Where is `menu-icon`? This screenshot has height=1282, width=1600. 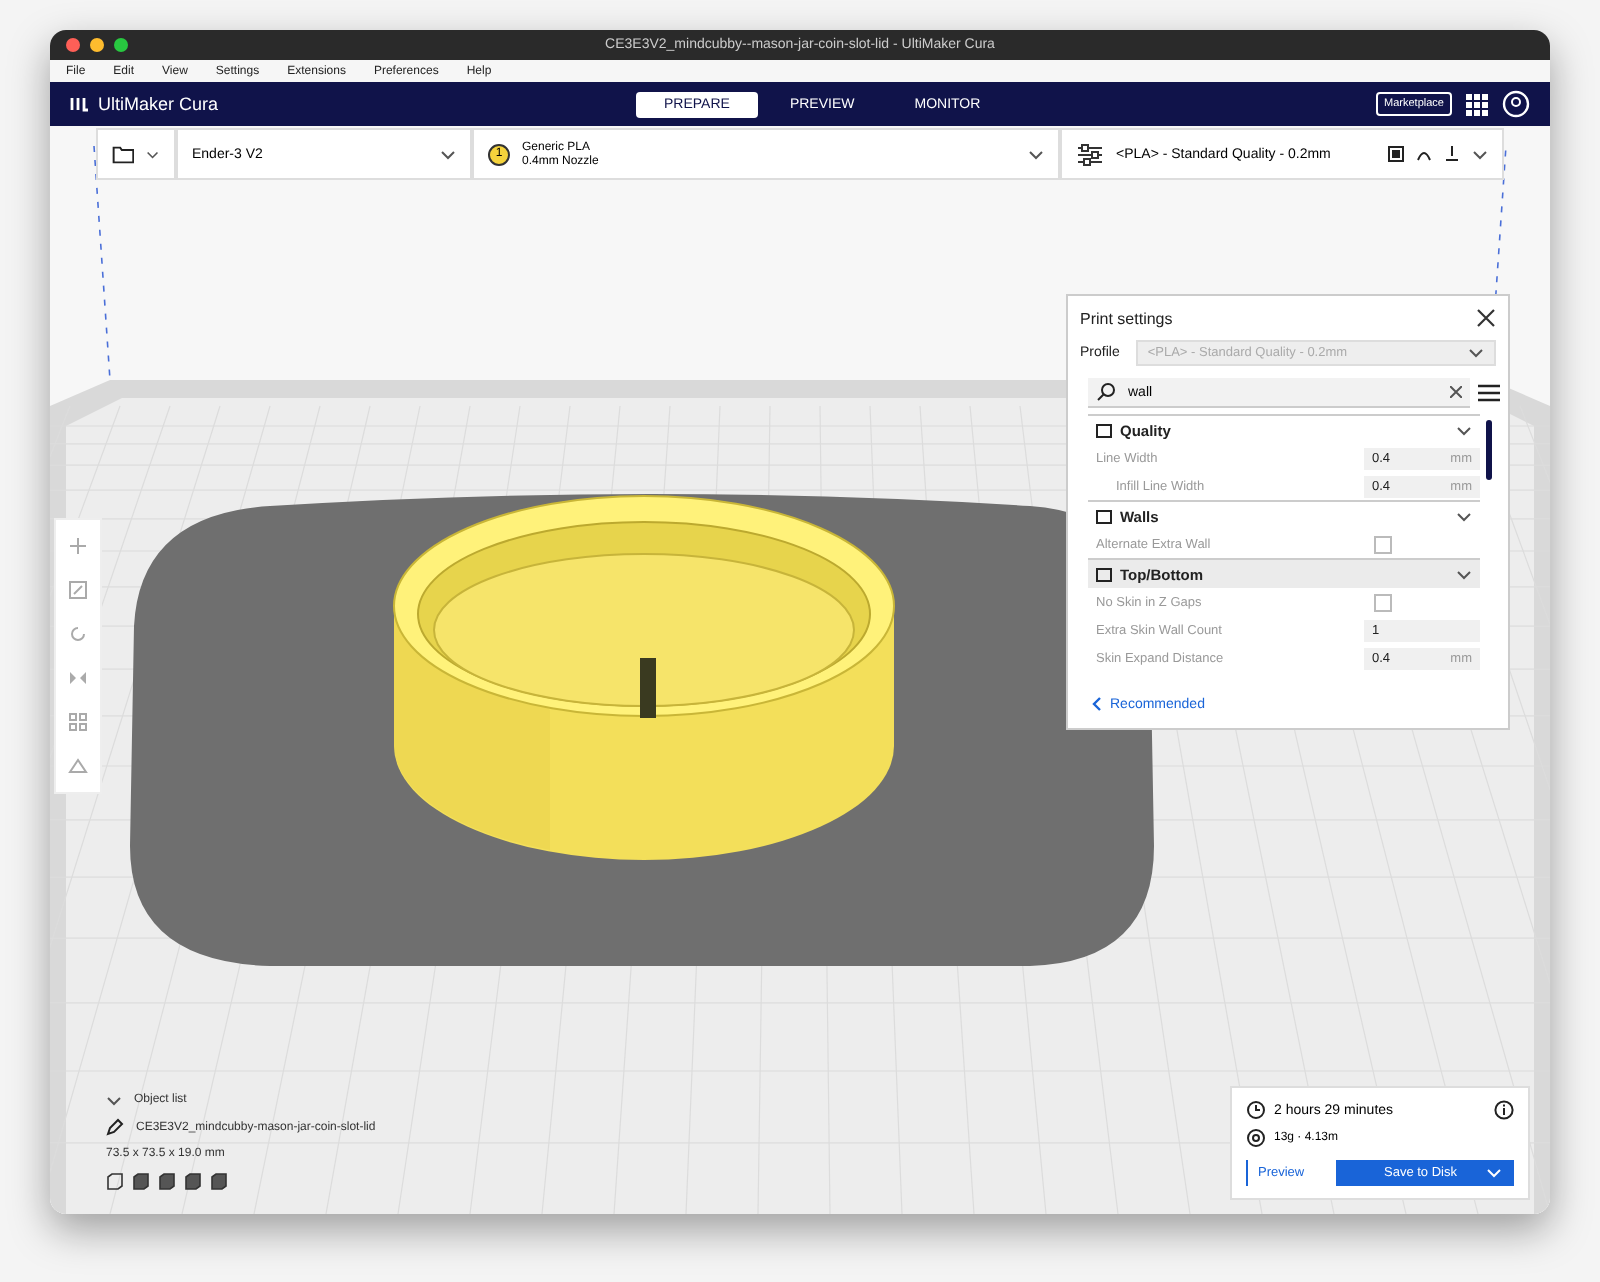 menu-icon is located at coordinates (1489, 393).